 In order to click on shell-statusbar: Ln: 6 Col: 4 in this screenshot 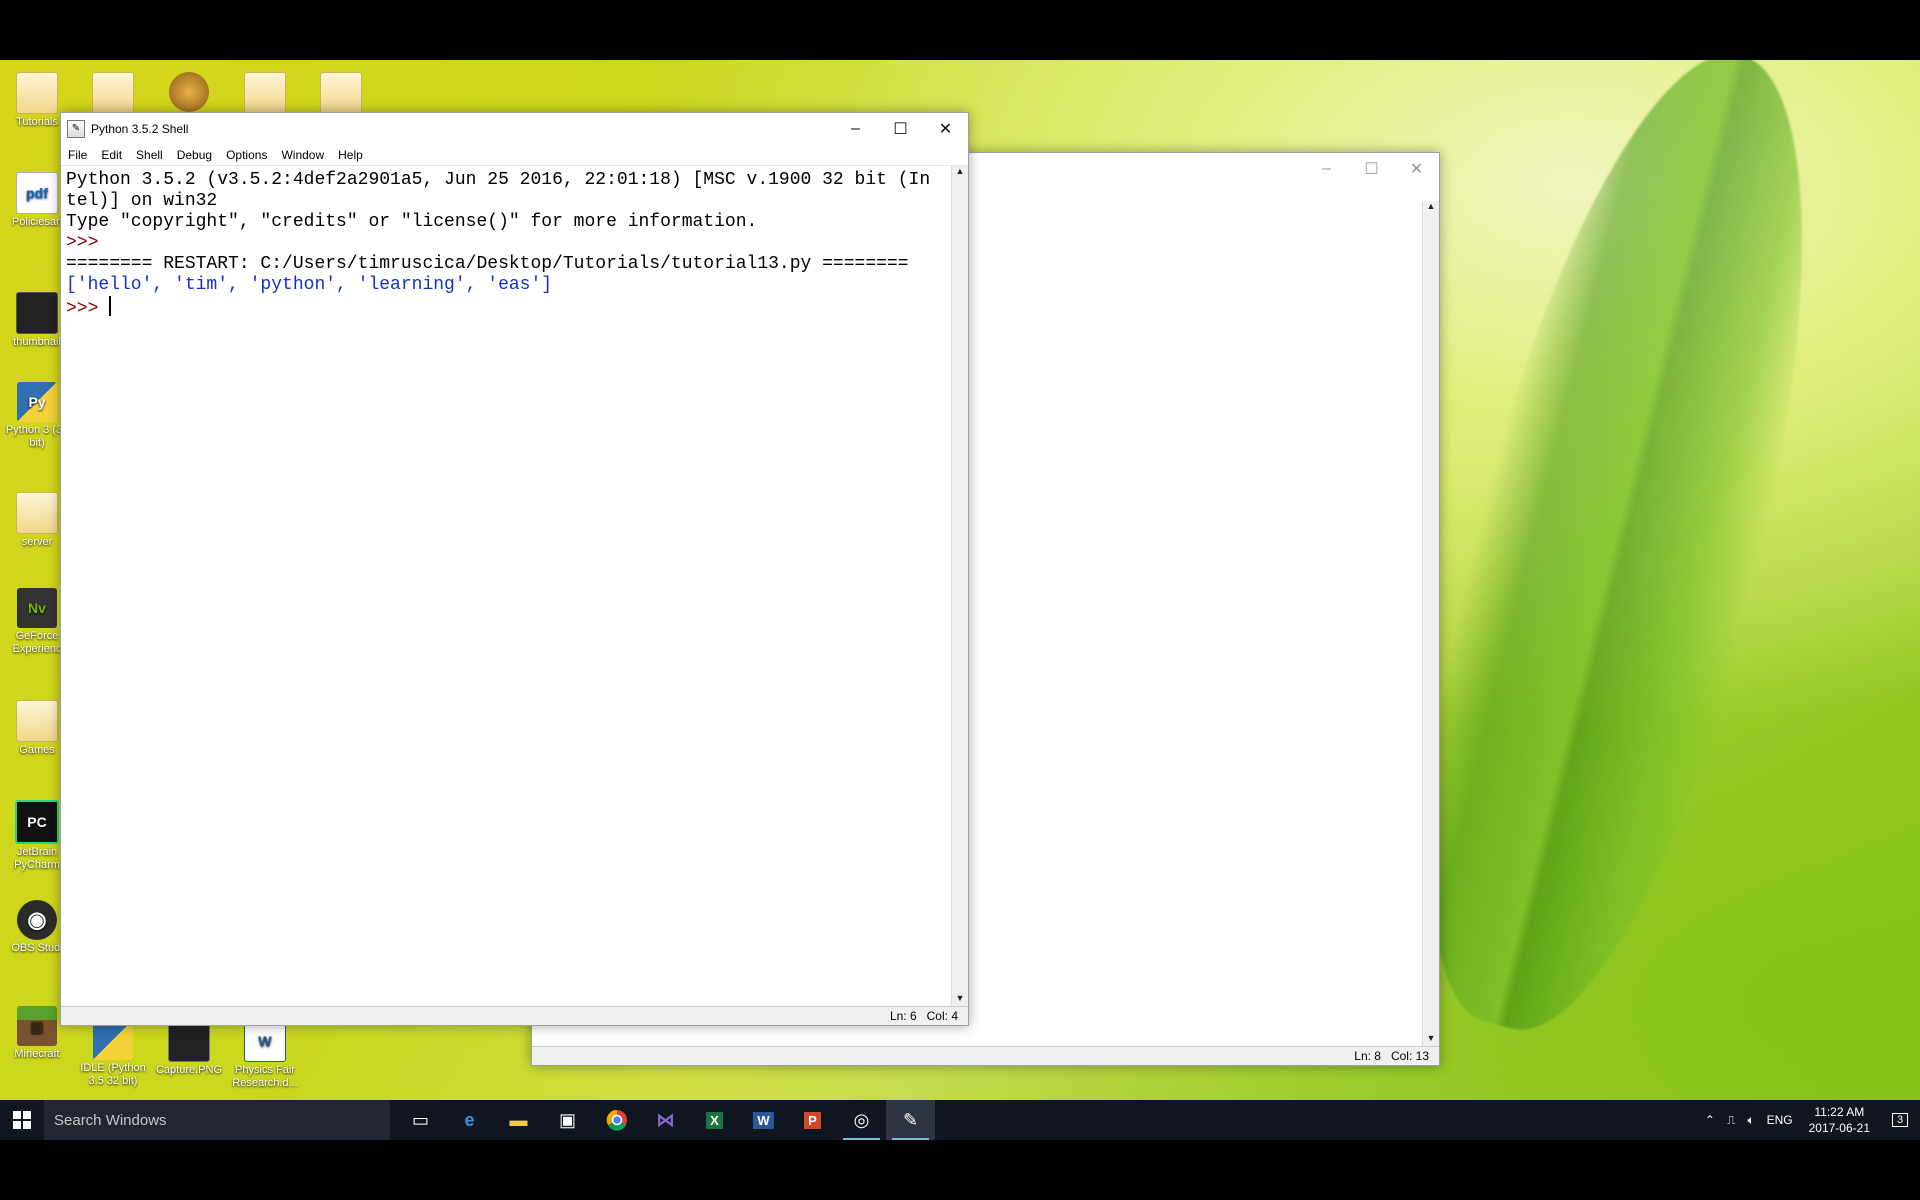, I will do `click(514, 1015)`.